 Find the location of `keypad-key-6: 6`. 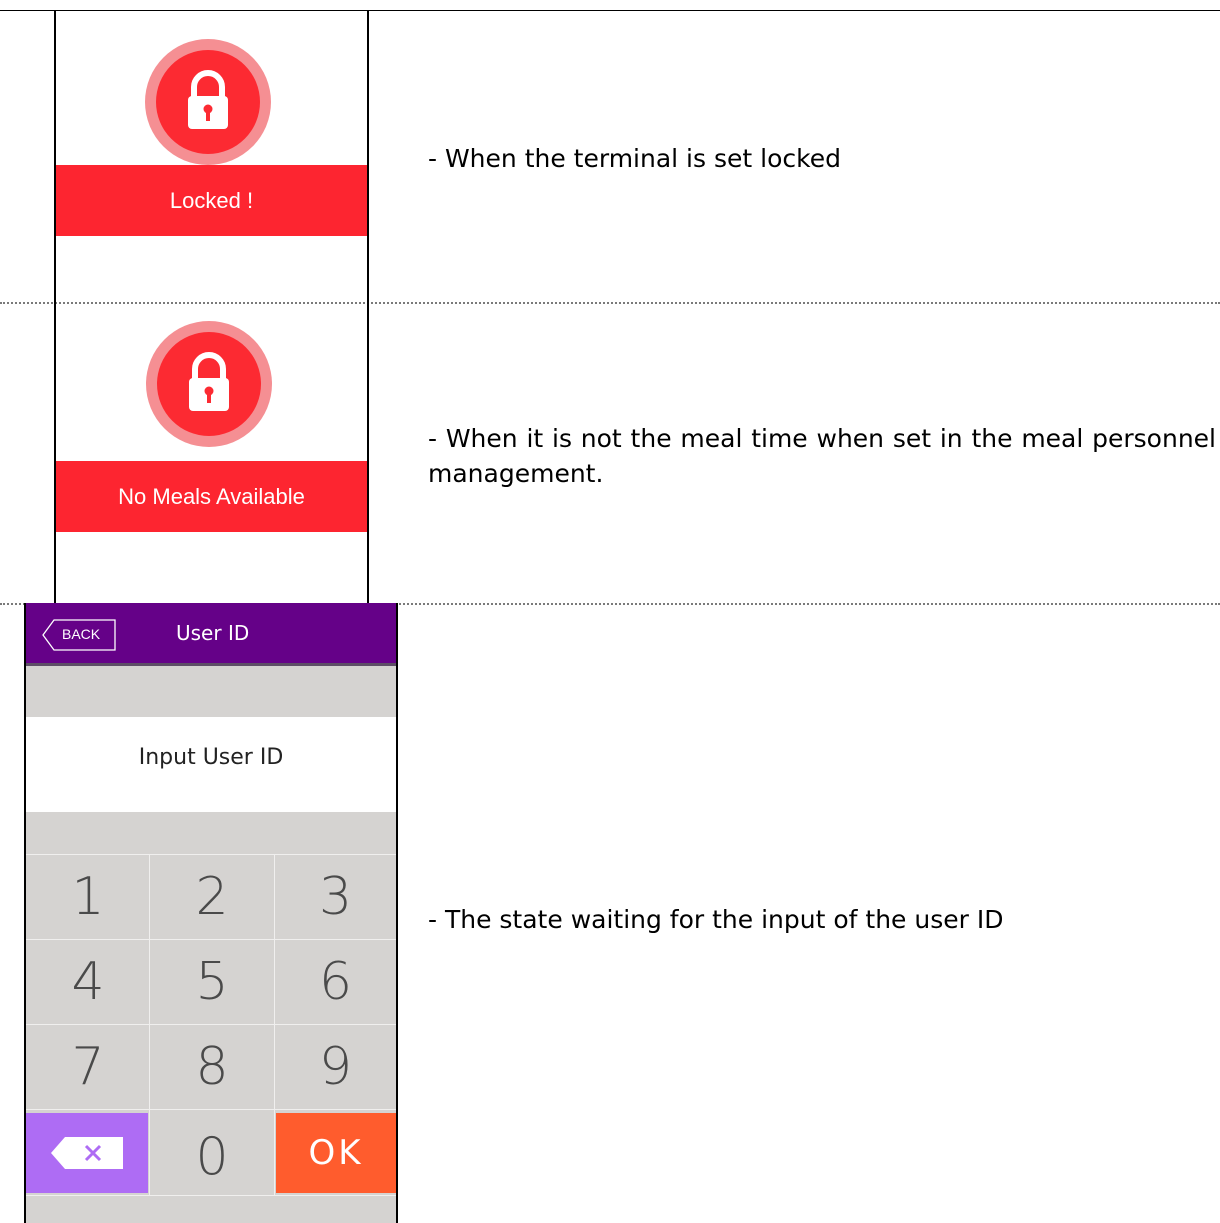

keypad-key-6: 6 is located at coordinates (335, 982).